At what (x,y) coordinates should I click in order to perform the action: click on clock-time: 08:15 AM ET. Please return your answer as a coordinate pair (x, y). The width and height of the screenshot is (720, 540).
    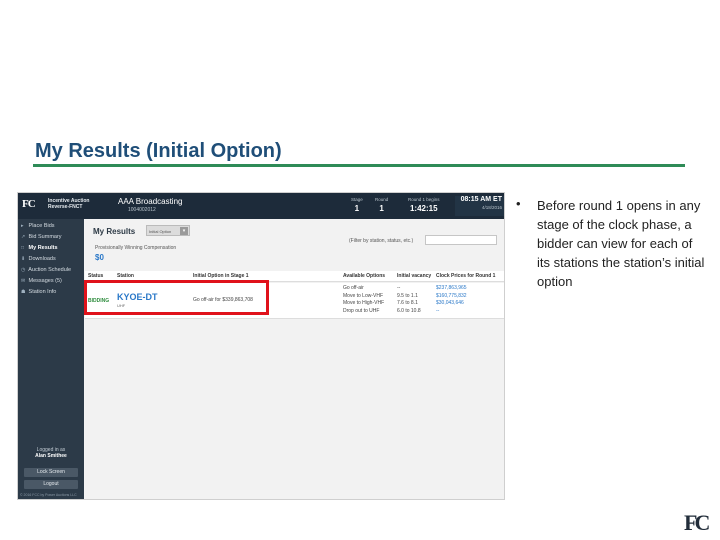
    Looking at the image, I should click on (481, 199).